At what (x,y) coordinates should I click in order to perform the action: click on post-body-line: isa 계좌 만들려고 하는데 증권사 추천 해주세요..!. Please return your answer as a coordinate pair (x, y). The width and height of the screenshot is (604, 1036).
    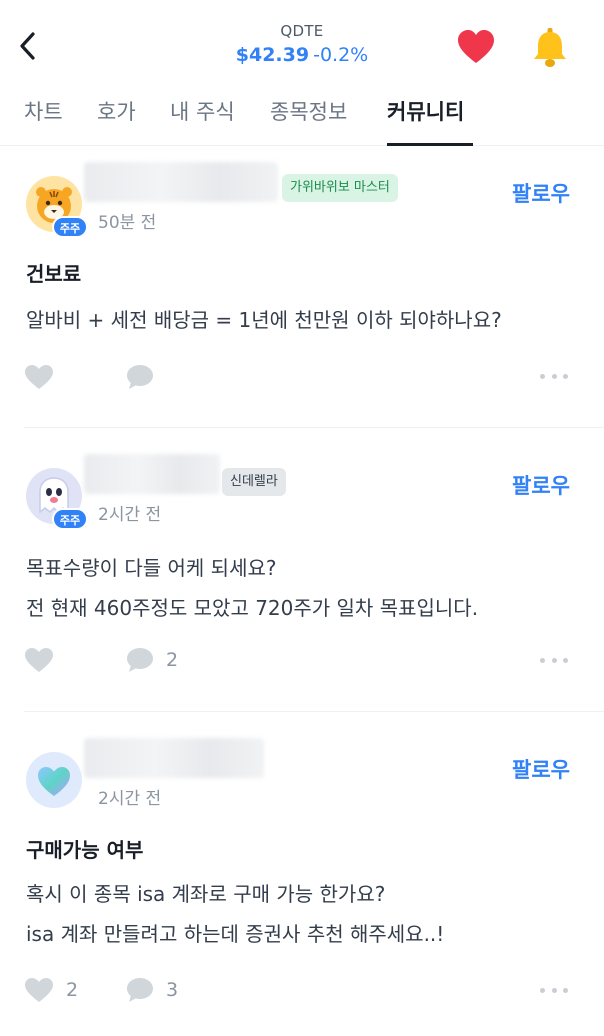
    Looking at the image, I should click on (235, 934).